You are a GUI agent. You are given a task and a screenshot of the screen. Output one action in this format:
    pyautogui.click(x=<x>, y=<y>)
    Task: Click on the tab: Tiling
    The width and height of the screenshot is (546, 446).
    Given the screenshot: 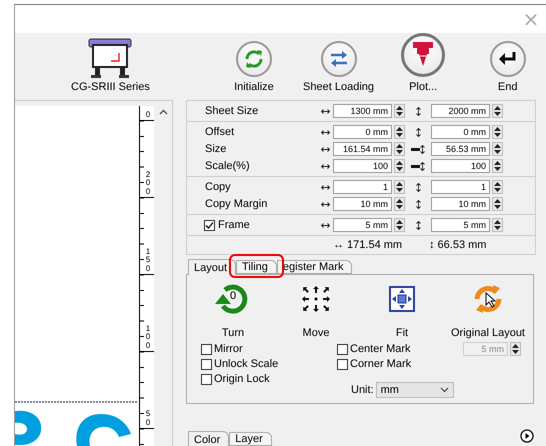 What is the action you would take?
    pyautogui.click(x=256, y=267)
    